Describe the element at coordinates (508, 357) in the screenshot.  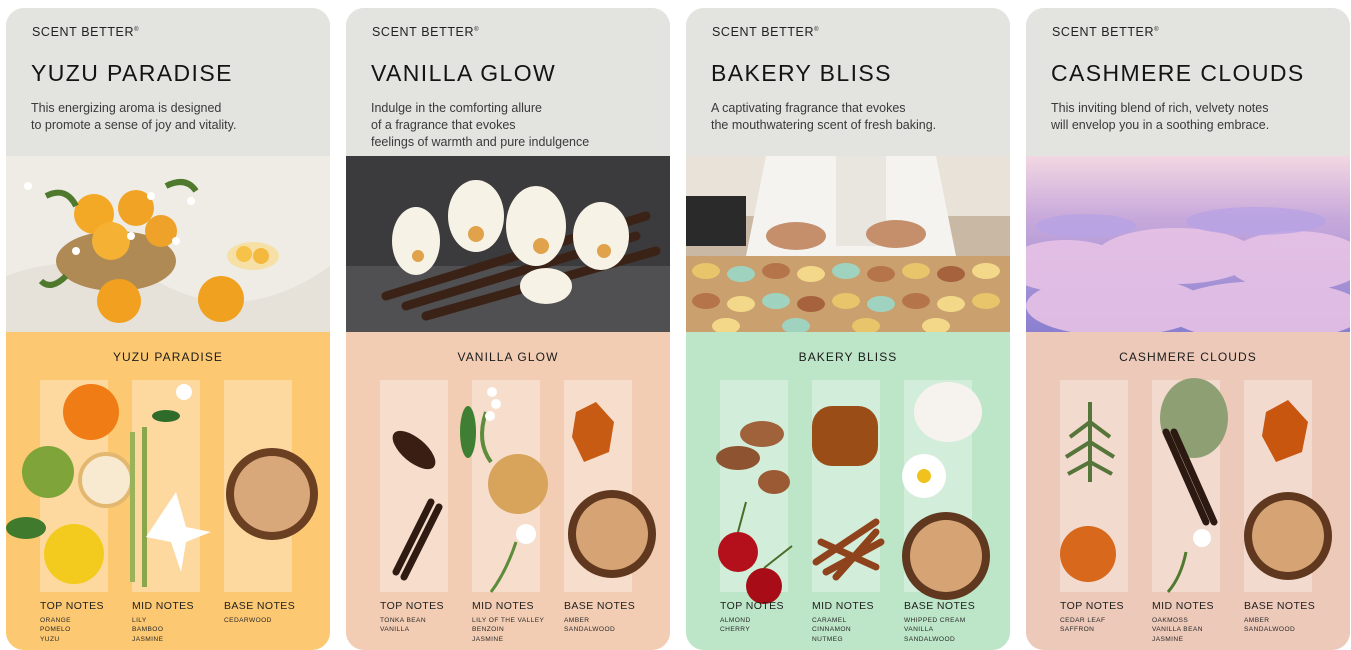
I see `notes-title: VANILLA GLOW` at that location.